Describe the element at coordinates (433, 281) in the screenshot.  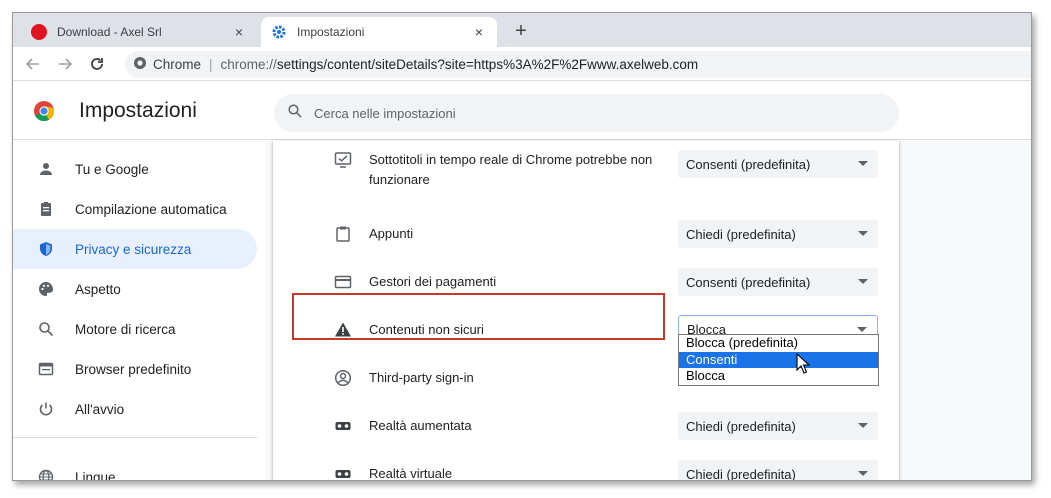
I see `permission-label: Gestori dei pagamenti` at that location.